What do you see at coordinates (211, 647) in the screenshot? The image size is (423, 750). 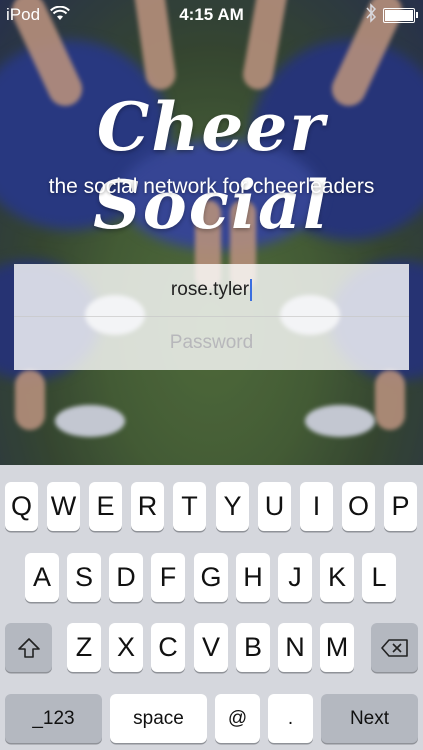 I see `key-v: V` at bounding box center [211, 647].